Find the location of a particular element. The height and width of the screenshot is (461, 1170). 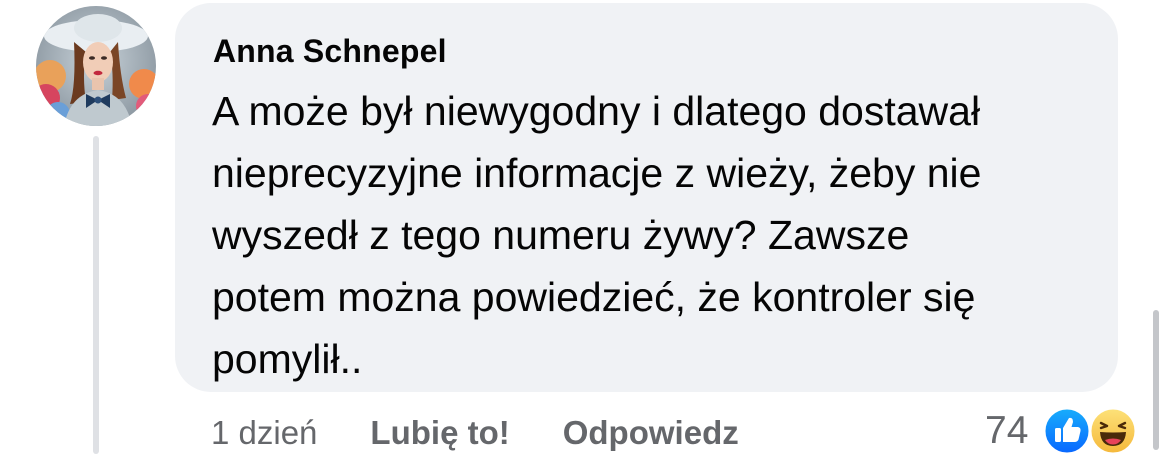

like-icon is located at coordinates (1067, 431).